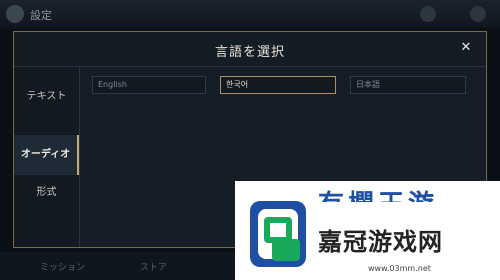  What do you see at coordinates (278, 234) in the screenshot?
I see `watermark-logo-icon` at bounding box center [278, 234].